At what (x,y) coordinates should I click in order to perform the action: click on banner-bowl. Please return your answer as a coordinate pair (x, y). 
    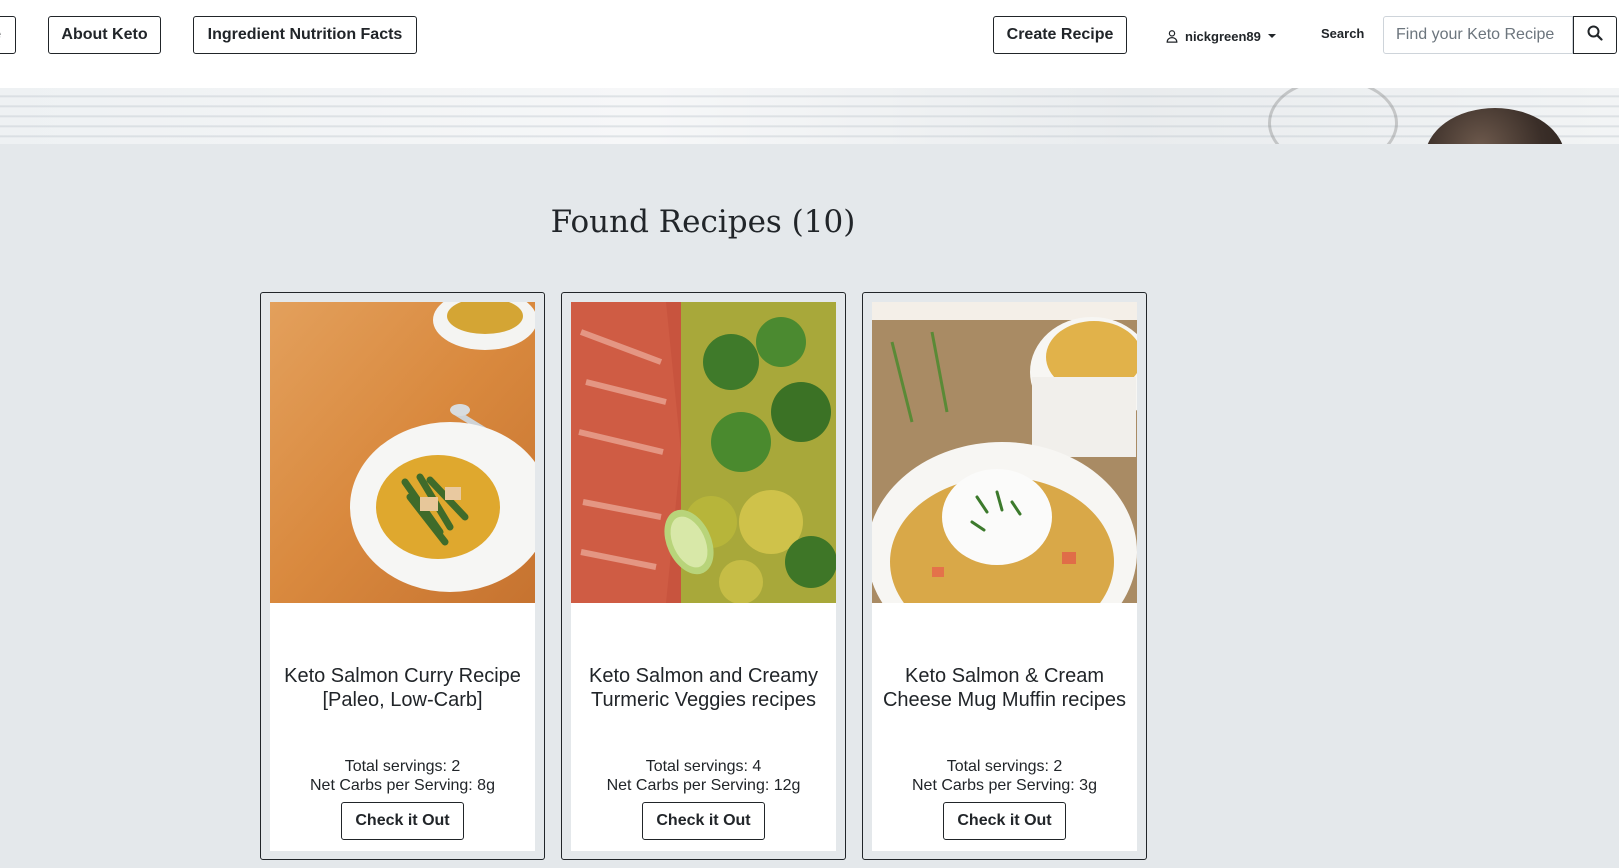
    Looking at the image, I should click on (1495, 126).